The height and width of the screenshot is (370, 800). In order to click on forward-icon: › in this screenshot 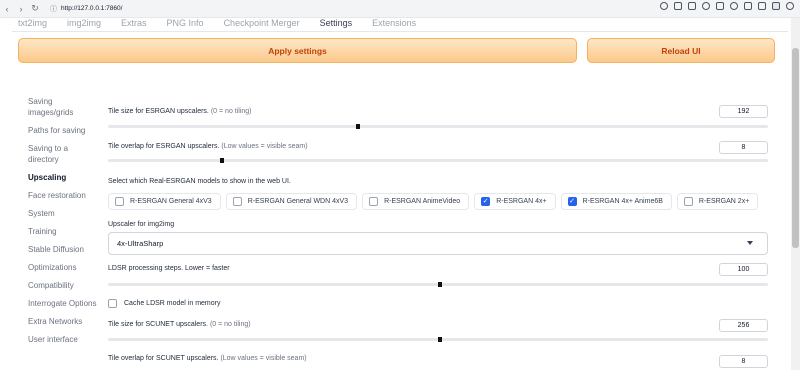, I will do `click(21, 9)`.